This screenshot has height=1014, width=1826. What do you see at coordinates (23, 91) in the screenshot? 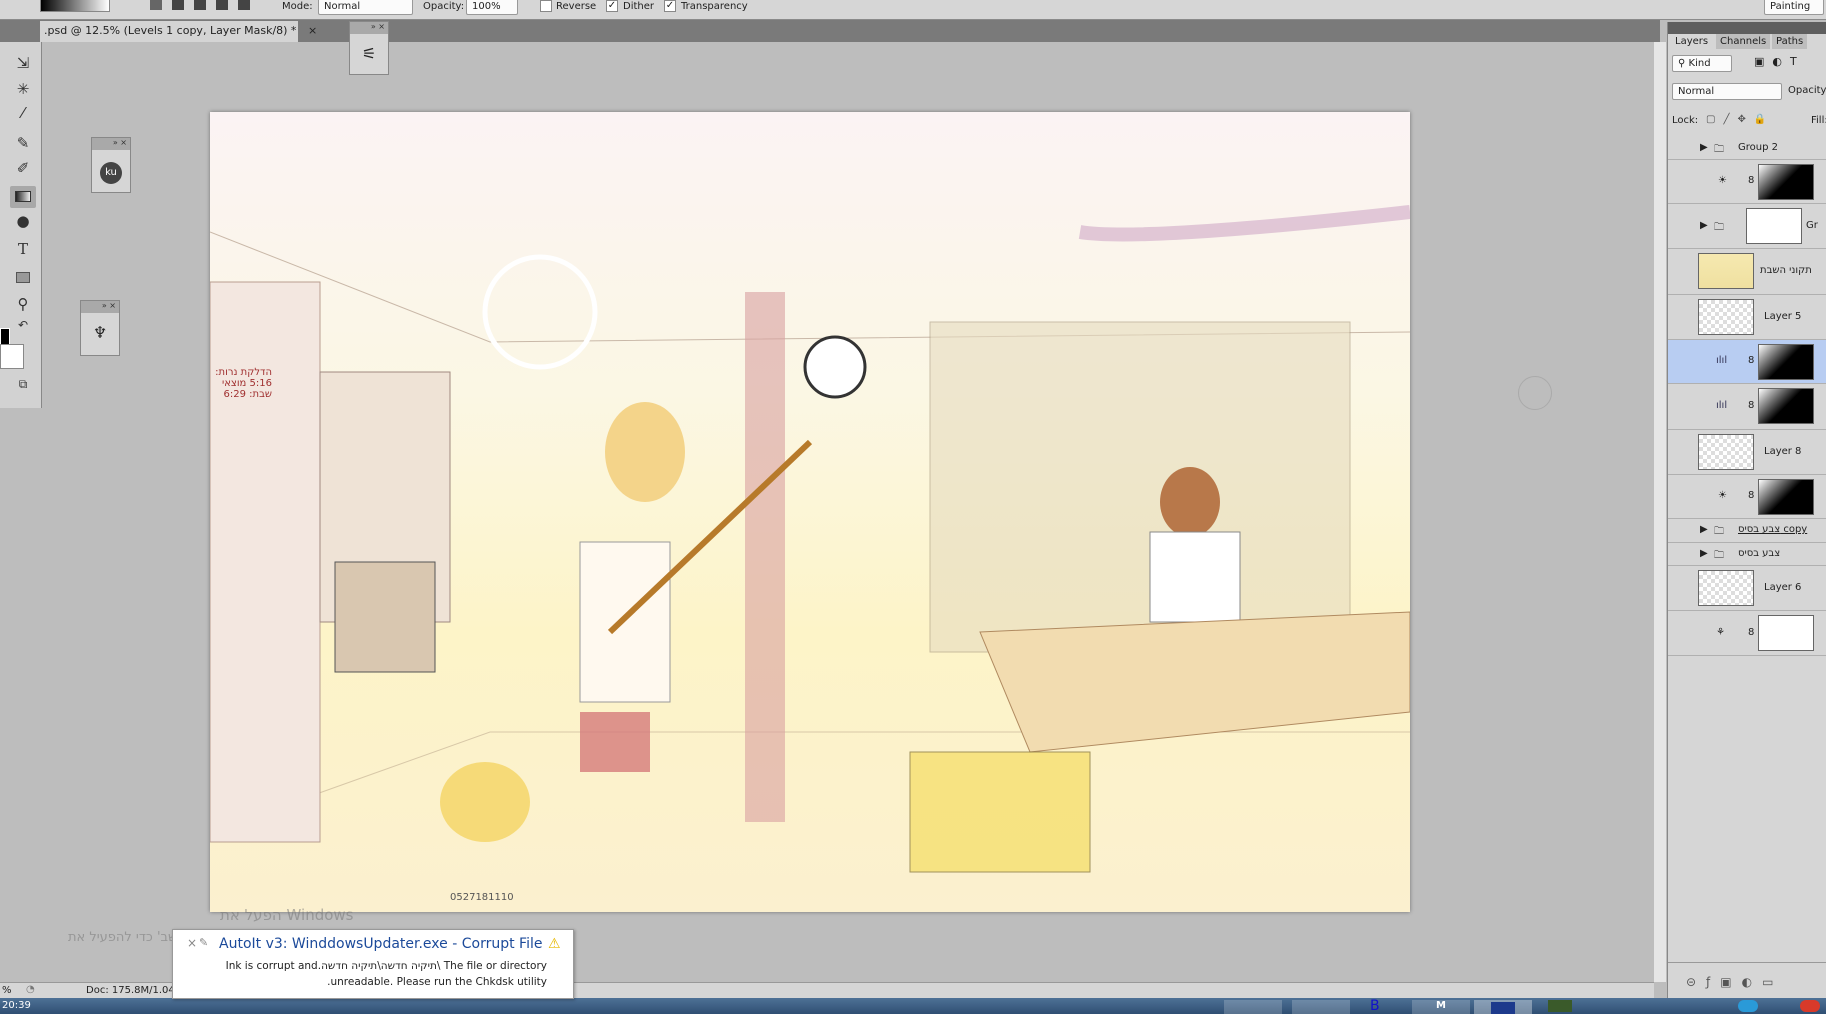
I see `magic-wand-icon: ✳` at bounding box center [23, 91].